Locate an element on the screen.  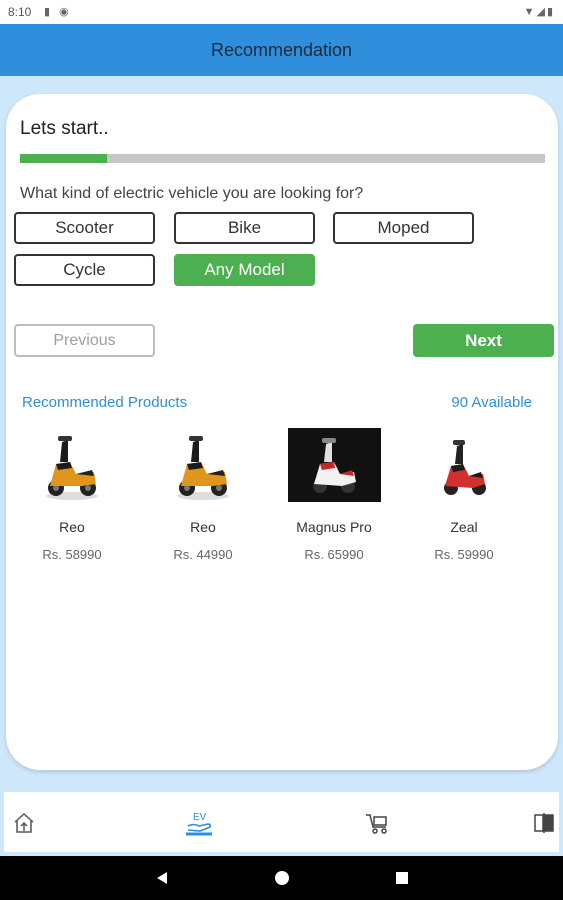
red-scooter-image is located at coordinates (464, 465).